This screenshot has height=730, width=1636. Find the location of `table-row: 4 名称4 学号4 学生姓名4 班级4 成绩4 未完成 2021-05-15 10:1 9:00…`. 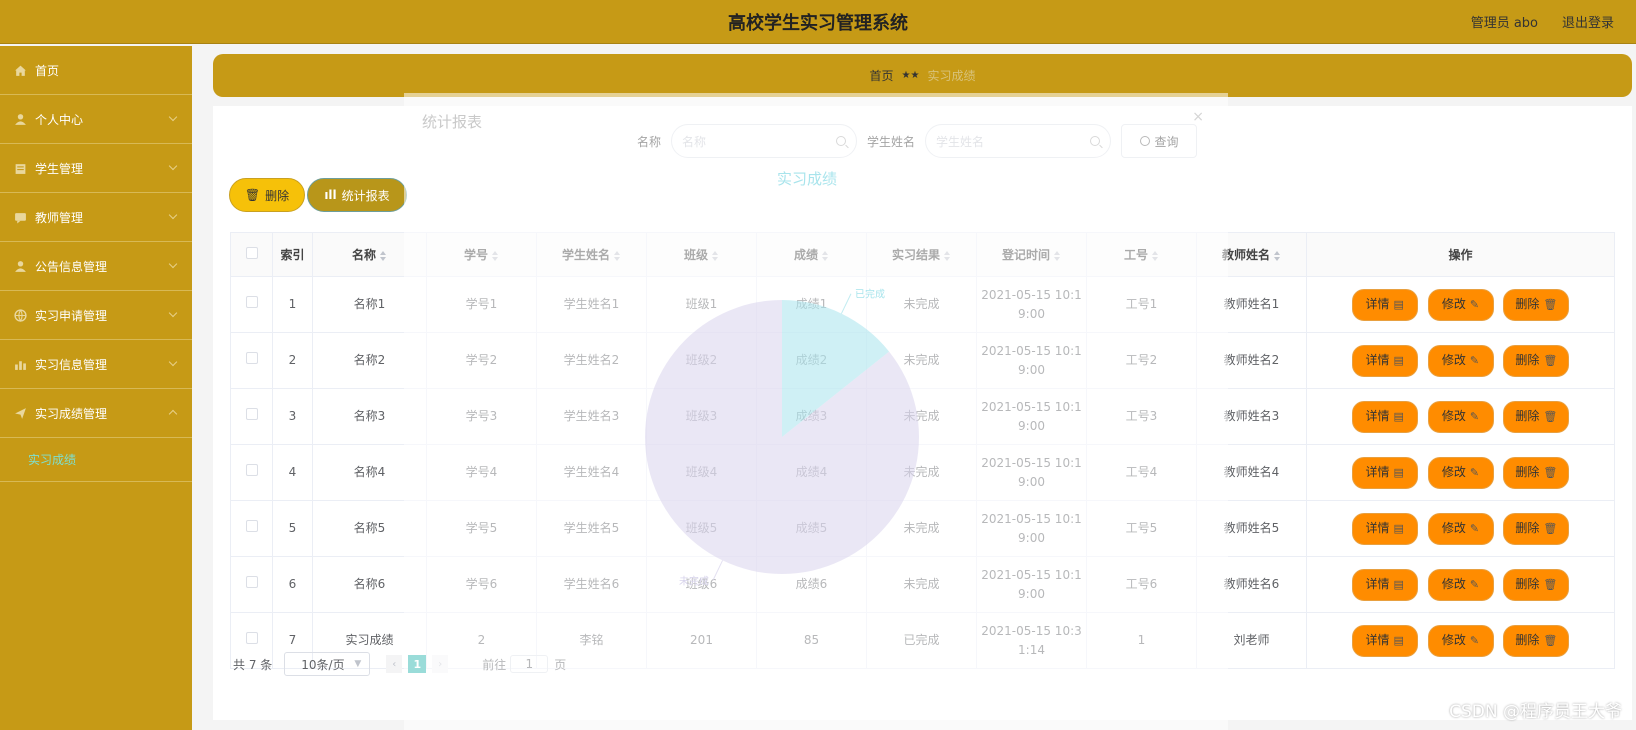

table-row: 4 名称4 学号4 学生姓名4 班级4 成绩4 未完成 2021-05-15 10:1 9:00… is located at coordinates (922, 472).